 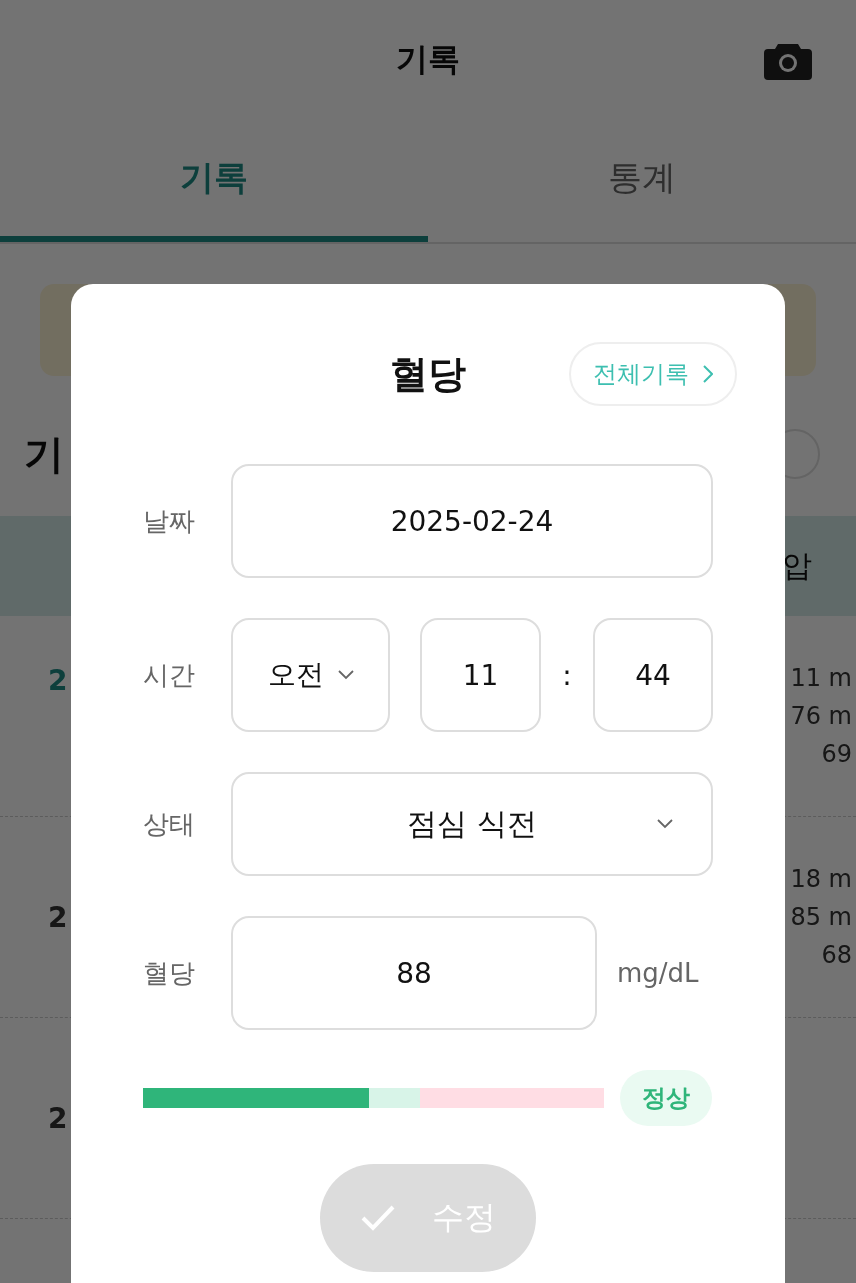 What do you see at coordinates (666, 1098) in the screenshot?
I see `status-badge: 정상` at bounding box center [666, 1098].